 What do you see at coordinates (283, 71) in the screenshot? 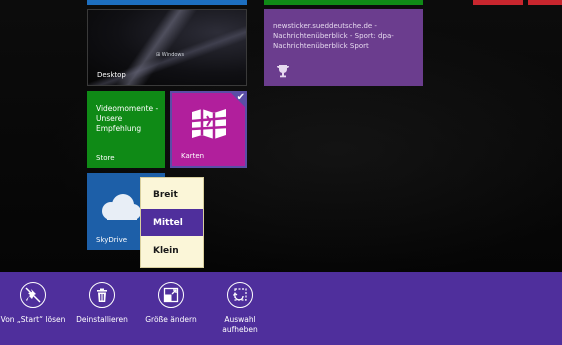
I see `trophy-icon` at bounding box center [283, 71].